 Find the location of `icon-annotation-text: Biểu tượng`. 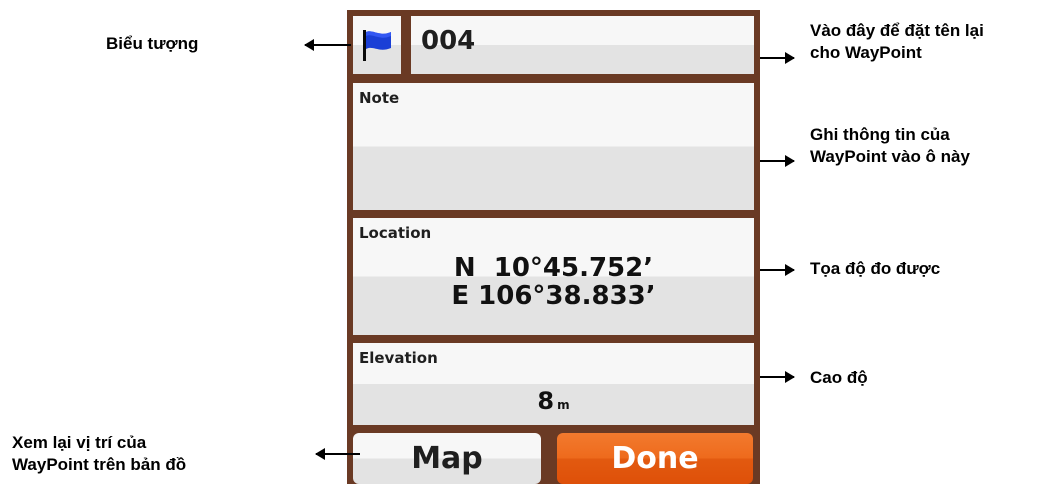

icon-annotation-text: Biểu tượng is located at coordinates (152, 43).